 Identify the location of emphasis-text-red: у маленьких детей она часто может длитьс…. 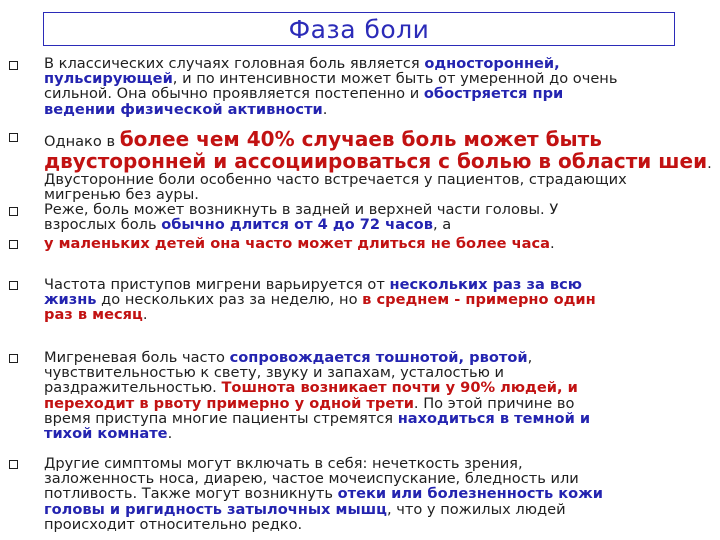
(297, 243).